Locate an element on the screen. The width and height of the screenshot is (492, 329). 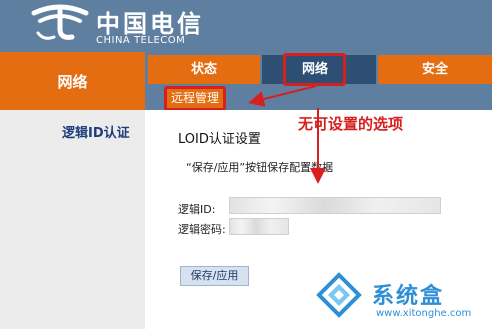
password-label: 逻辑密码: is located at coordinates (202, 229).